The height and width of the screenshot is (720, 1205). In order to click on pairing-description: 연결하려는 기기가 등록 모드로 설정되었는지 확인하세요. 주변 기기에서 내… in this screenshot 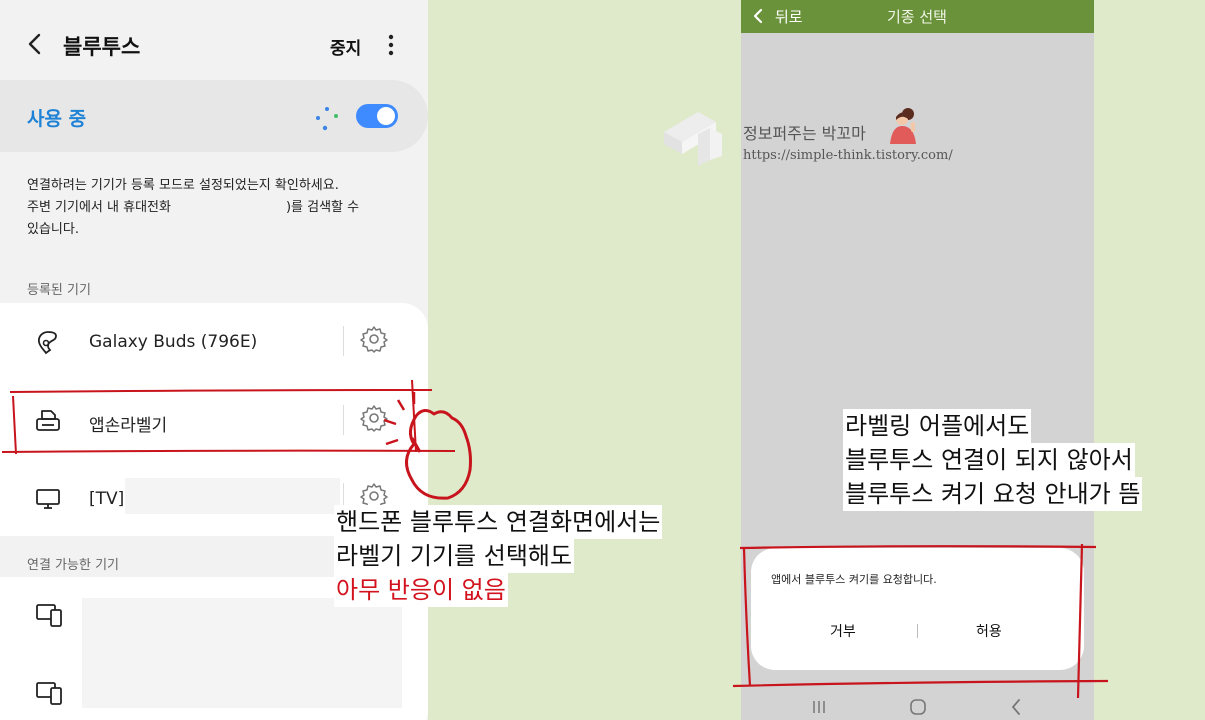, I will do `click(217, 208)`.